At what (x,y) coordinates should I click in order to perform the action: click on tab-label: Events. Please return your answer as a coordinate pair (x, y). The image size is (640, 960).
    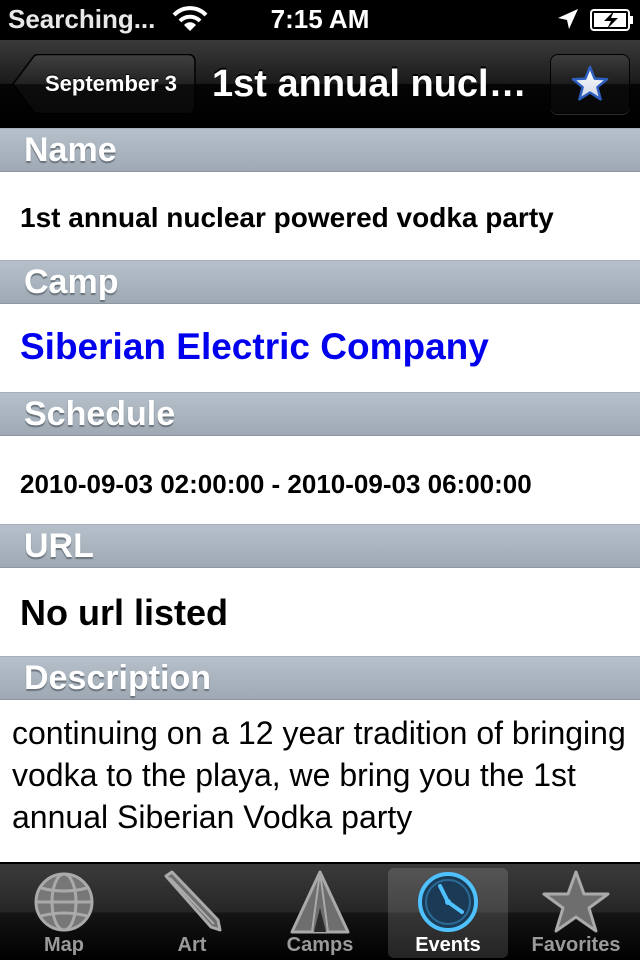
    Looking at the image, I should click on (448, 945).